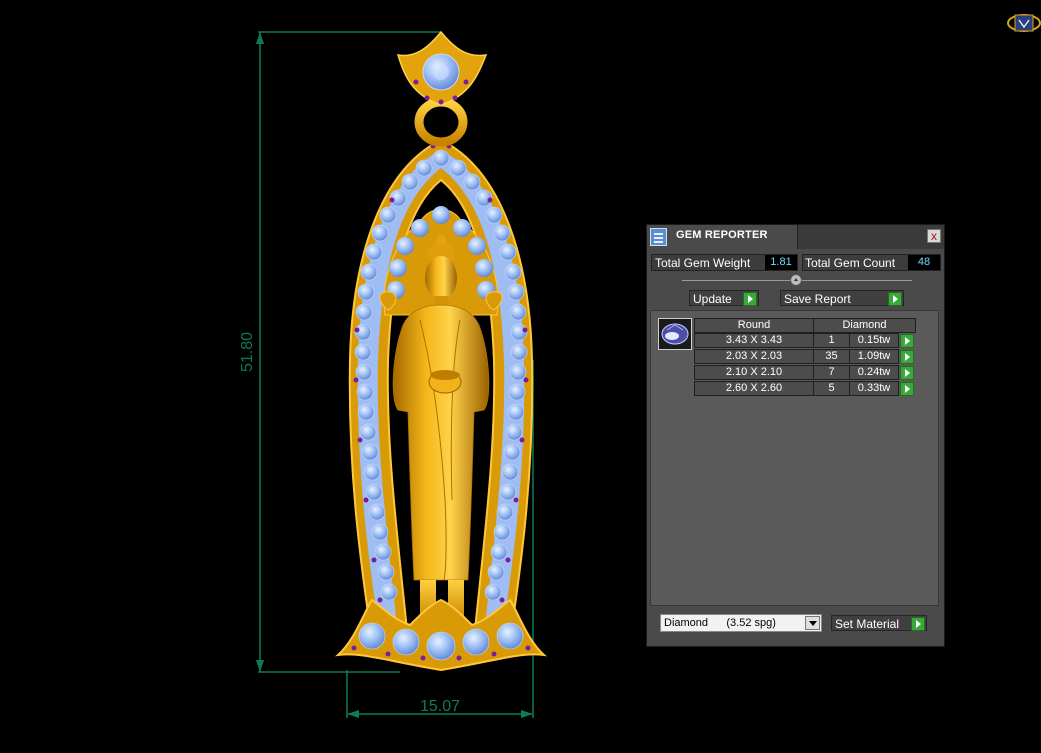 The height and width of the screenshot is (753, 1041). I want to click on set-material-button: Set Material, so click(879, 623).